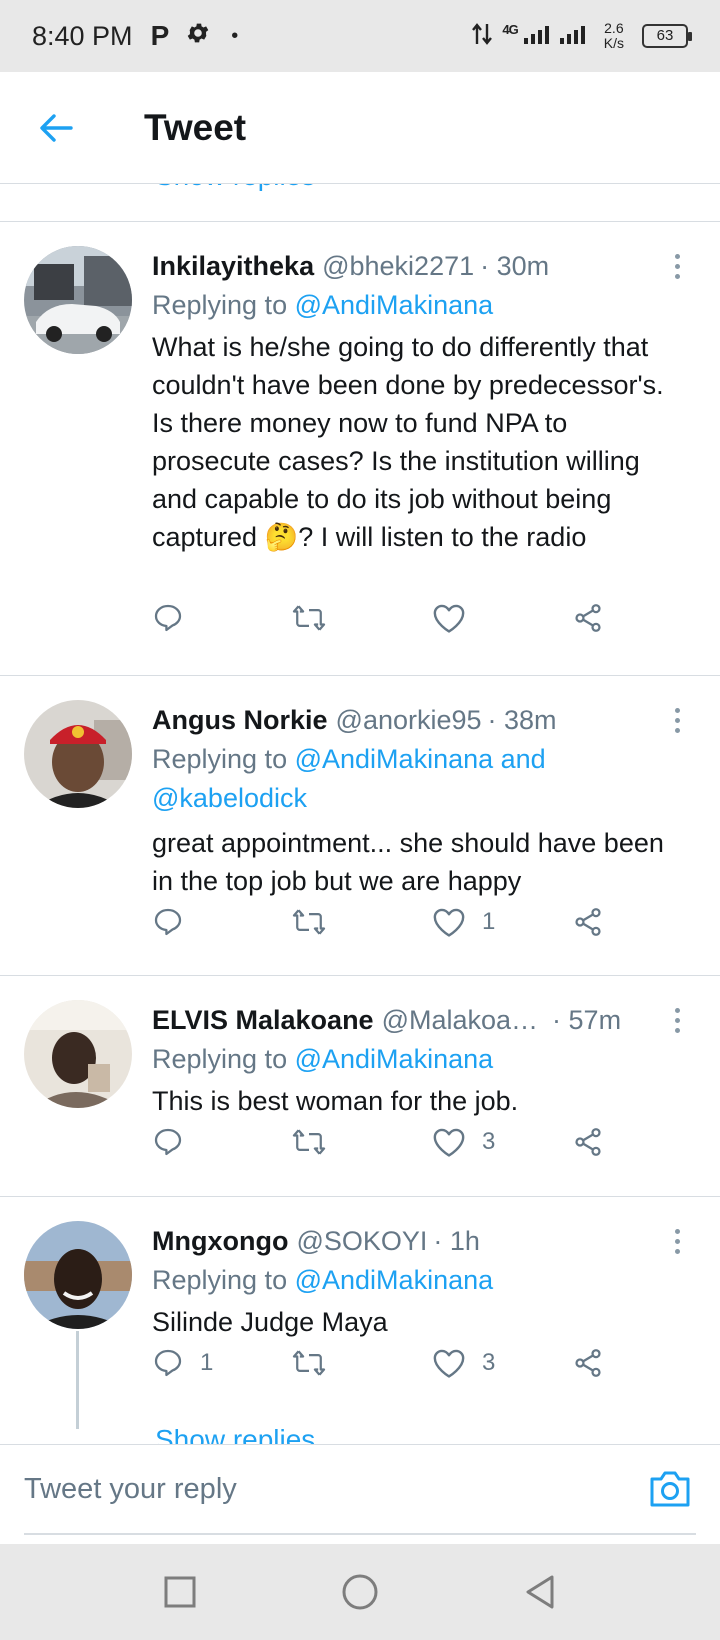 Image resolution: width=720 pixels, height=1640 pixels. I want to click on tweet-time: · 38m, so click(522, 720).